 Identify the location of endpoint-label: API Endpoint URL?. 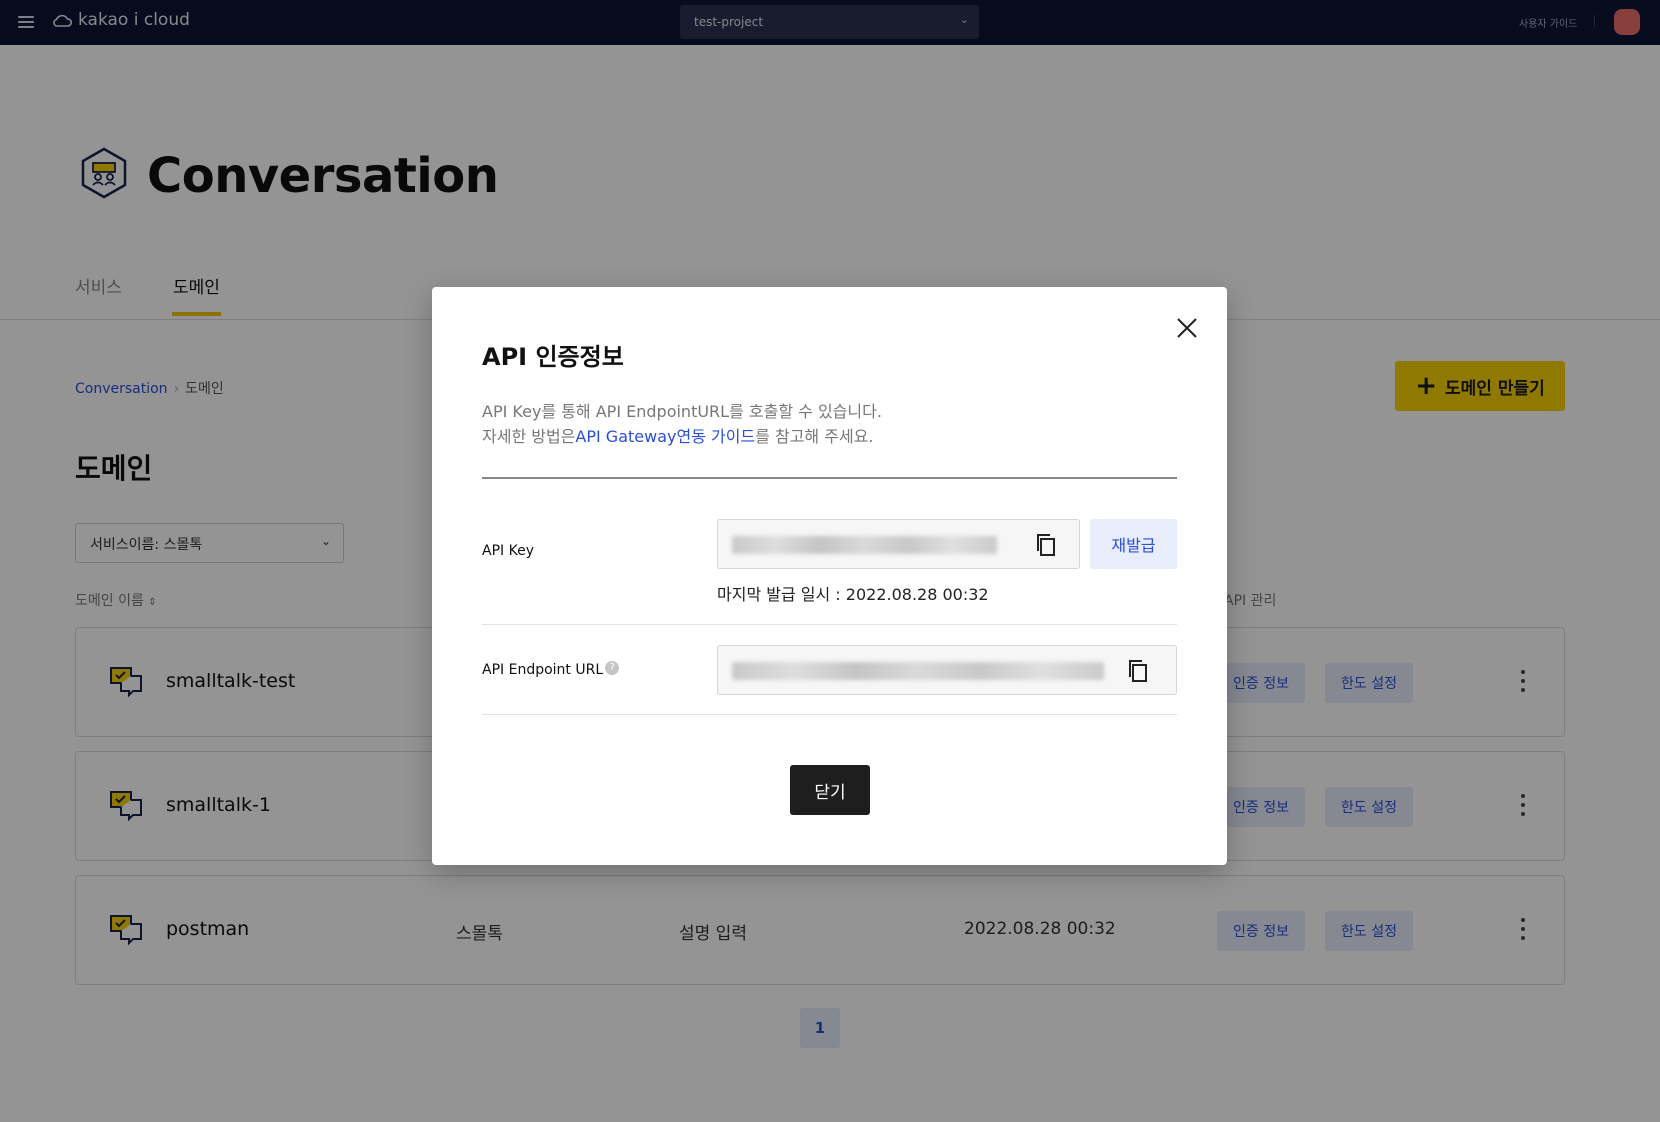
(551, 669).